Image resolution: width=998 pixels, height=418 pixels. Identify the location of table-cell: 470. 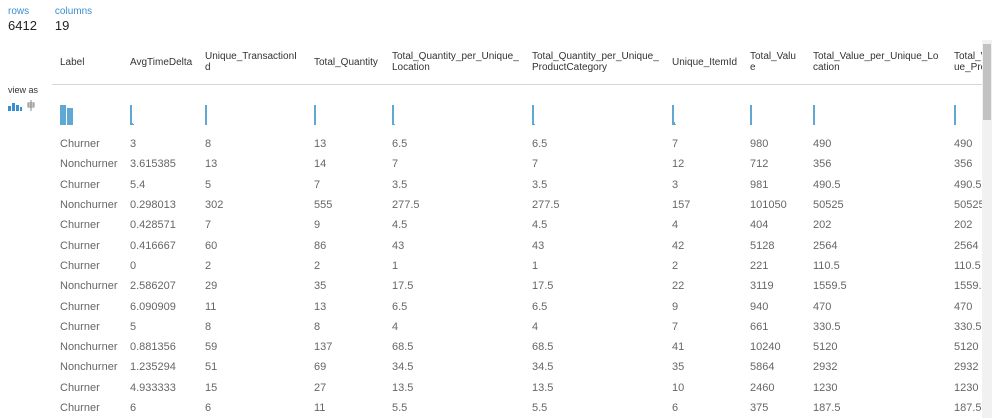
(963, 306).